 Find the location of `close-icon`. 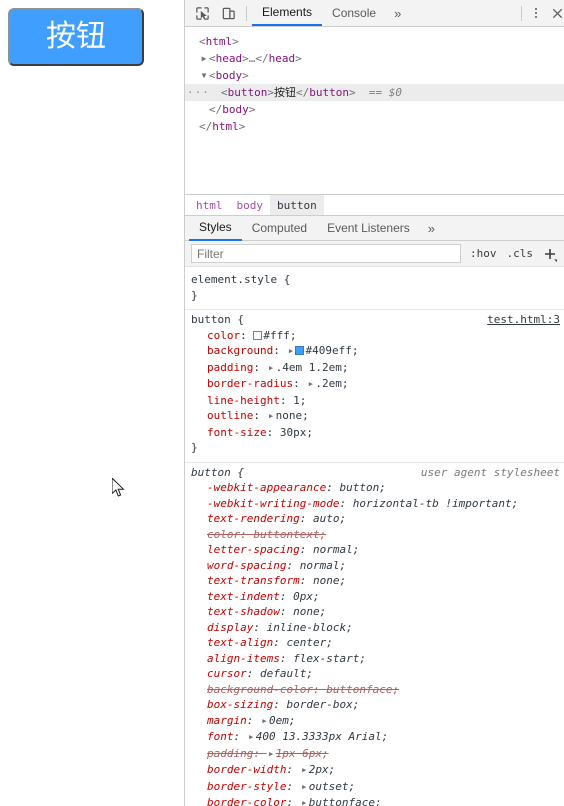

close-icon is located at coordinates (555, 13).